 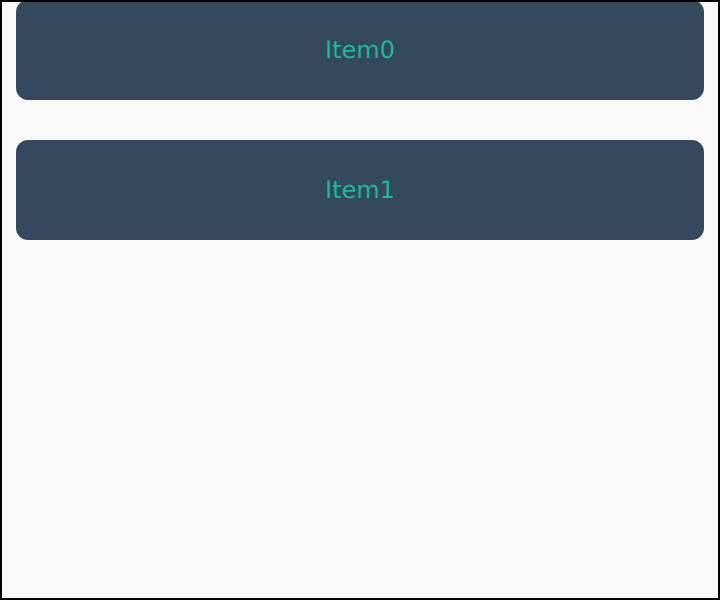 I want to click on list-item-label: Item1, so click(x=360, y=190).